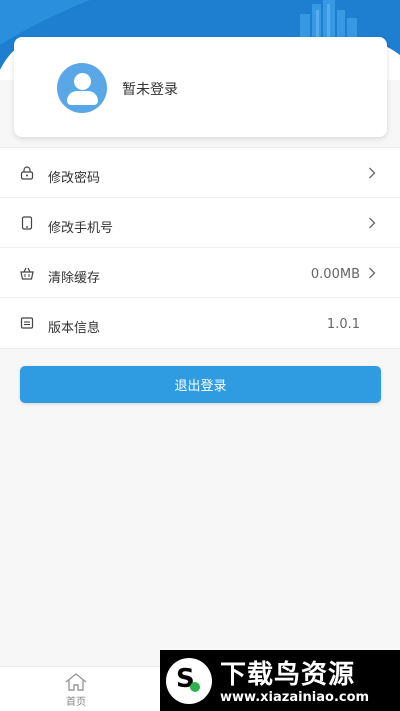  What do you see at coordinates (74, 278) in the screenshot?
I see `menu-item-label: 清除缓存` at bounding box center [74, 278].